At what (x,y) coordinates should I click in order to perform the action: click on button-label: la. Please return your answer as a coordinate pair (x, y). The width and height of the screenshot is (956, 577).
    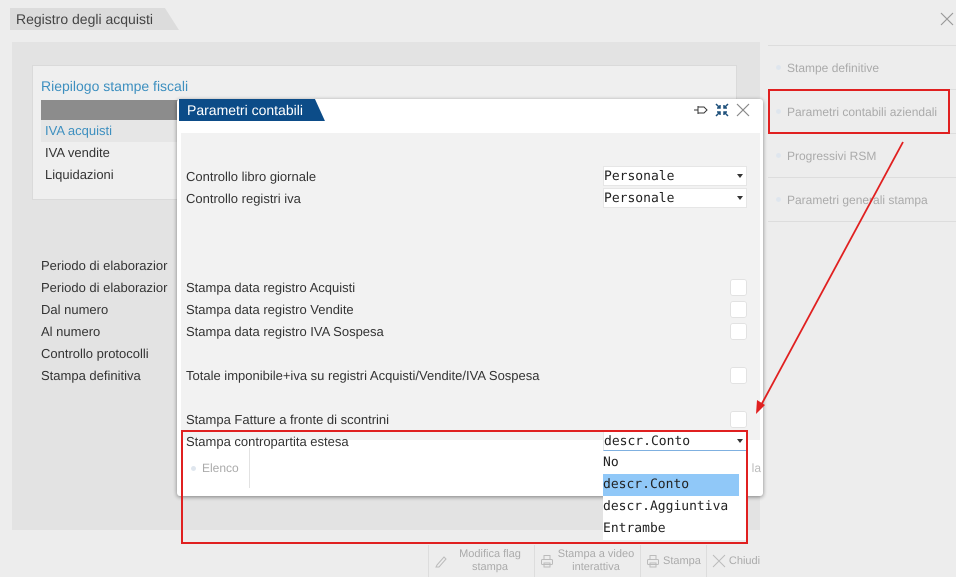
    Looking at the image, I should click on (756, 468).